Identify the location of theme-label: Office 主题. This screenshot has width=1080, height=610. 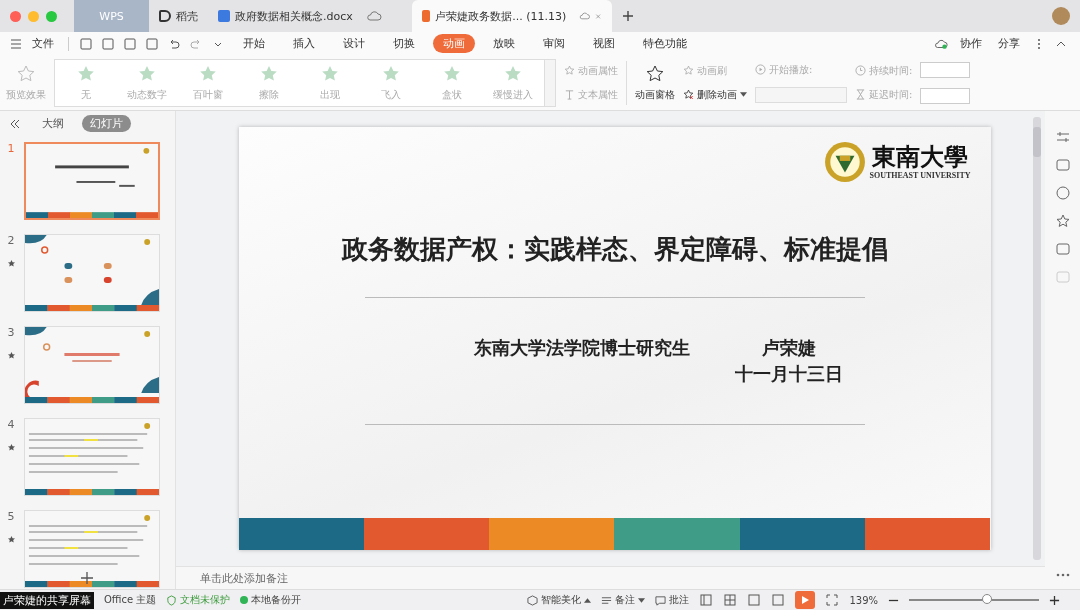
(130, 600).